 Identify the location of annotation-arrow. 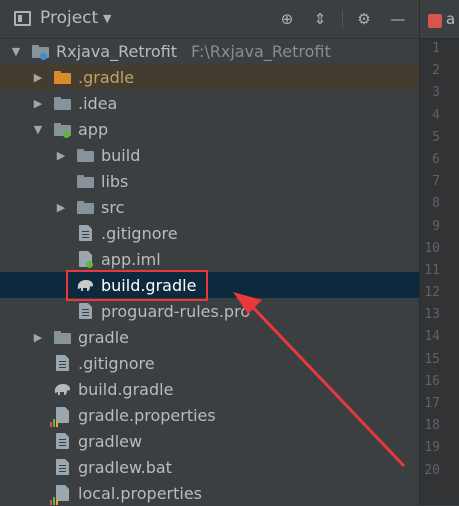
(319, 380).